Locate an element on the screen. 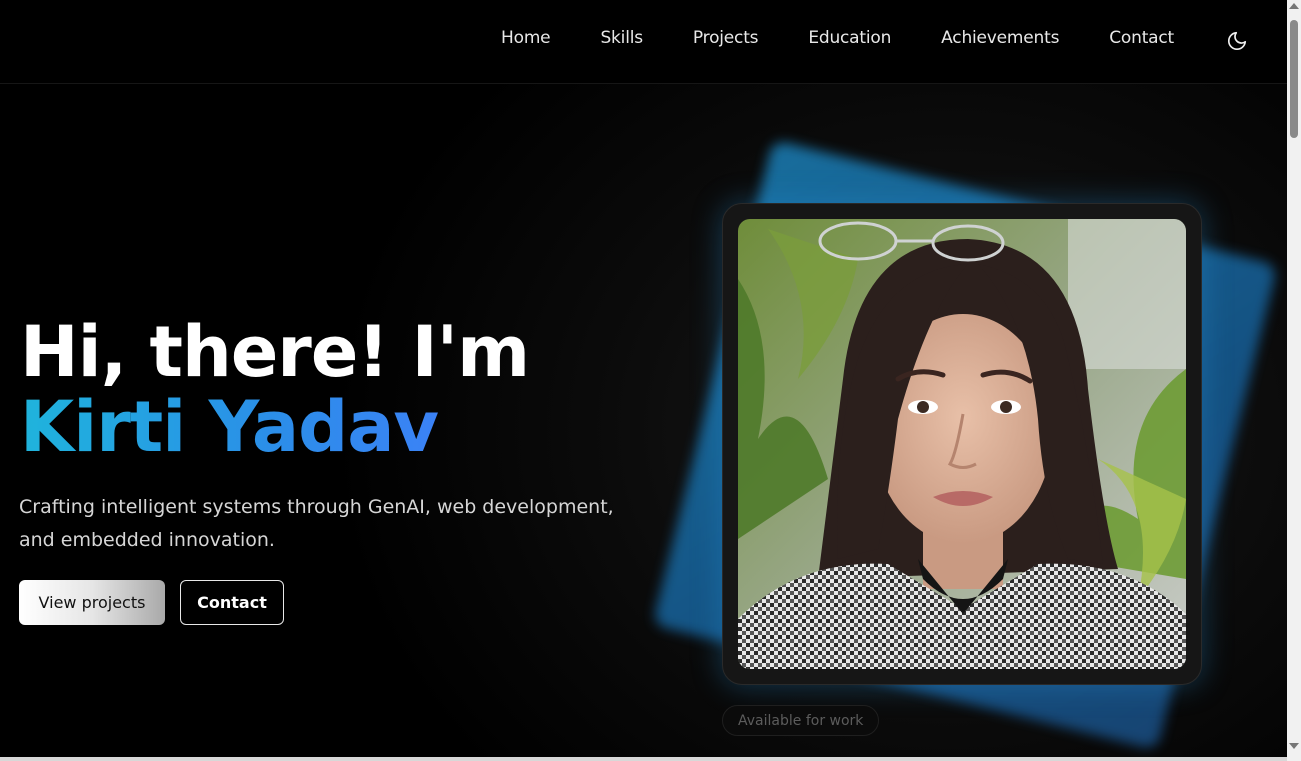  hero-name: Kirti Yadav is located at coordinates (229, 427).